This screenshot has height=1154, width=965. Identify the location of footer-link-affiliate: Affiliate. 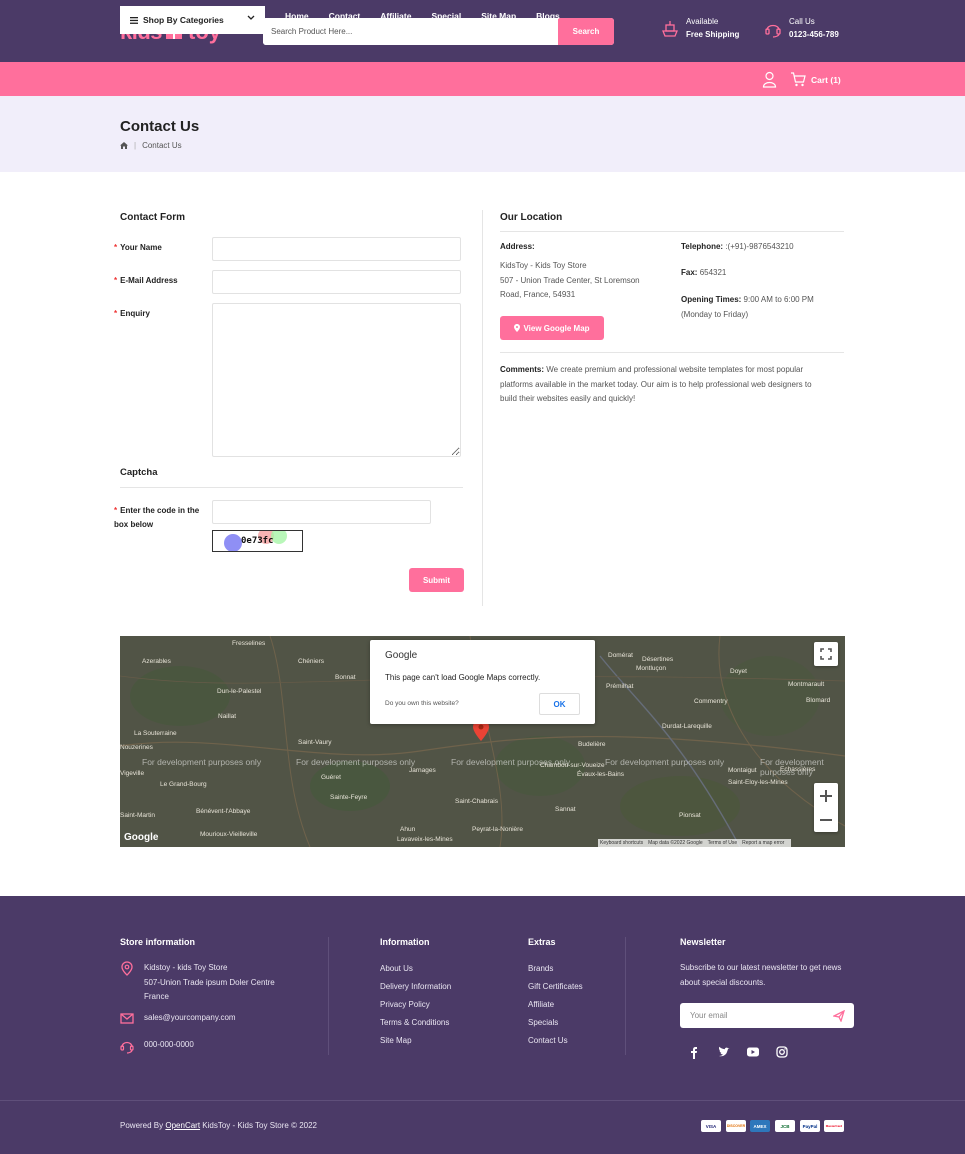
(555, 1005).